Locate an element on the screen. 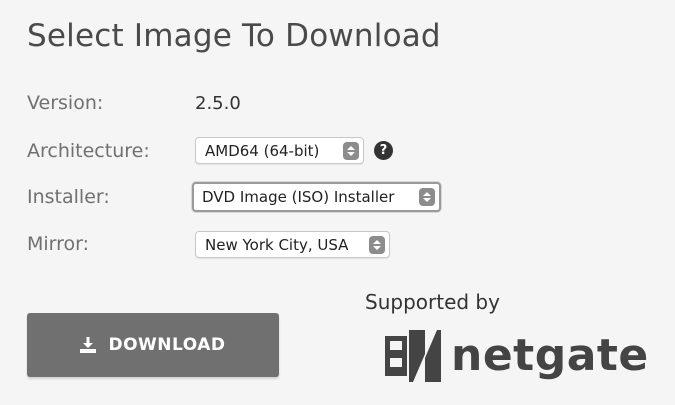 Image resolution: width=675 pixels, height=405 pixels. version-value: 2.5.0 is located at coordinates (218, 103).